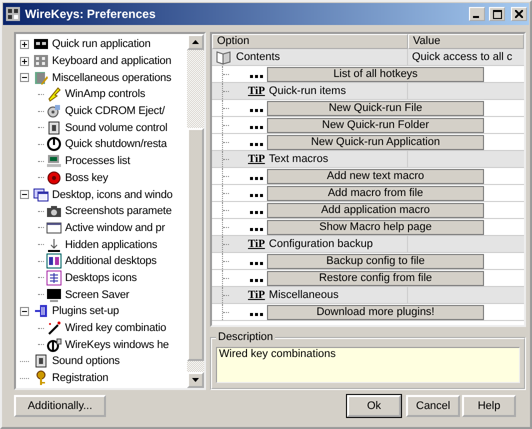 This screenshot has height=429, width=532. Describe the element at coordinates (41, 311) in the screenshot. I see `plug-icon` at that location.